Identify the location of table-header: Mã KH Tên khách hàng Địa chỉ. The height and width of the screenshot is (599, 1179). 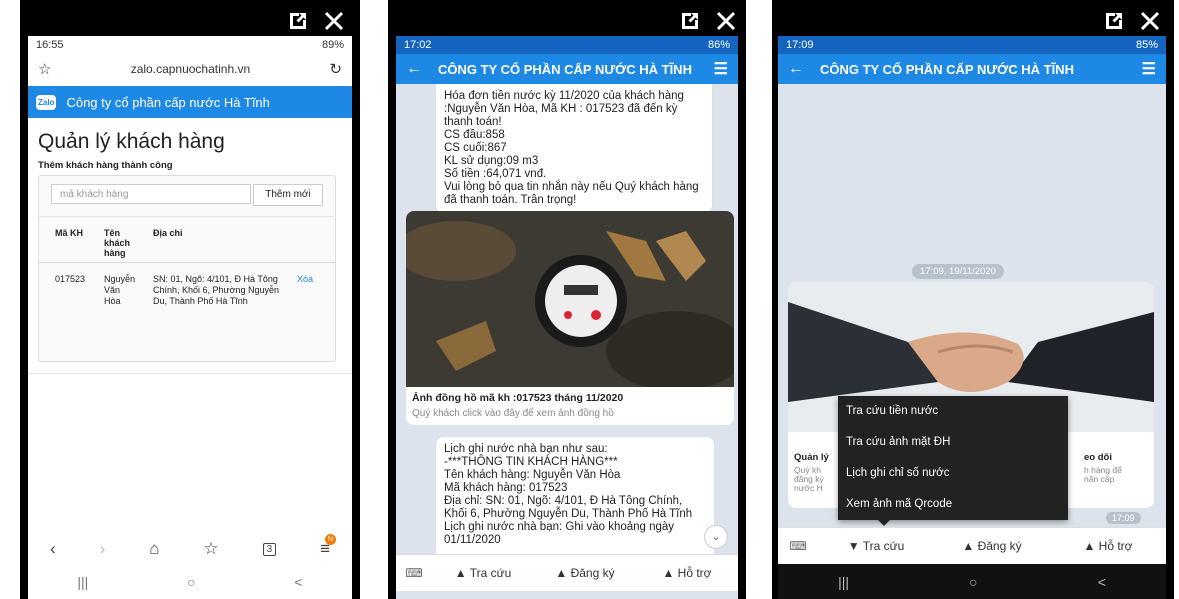
(187, 243).